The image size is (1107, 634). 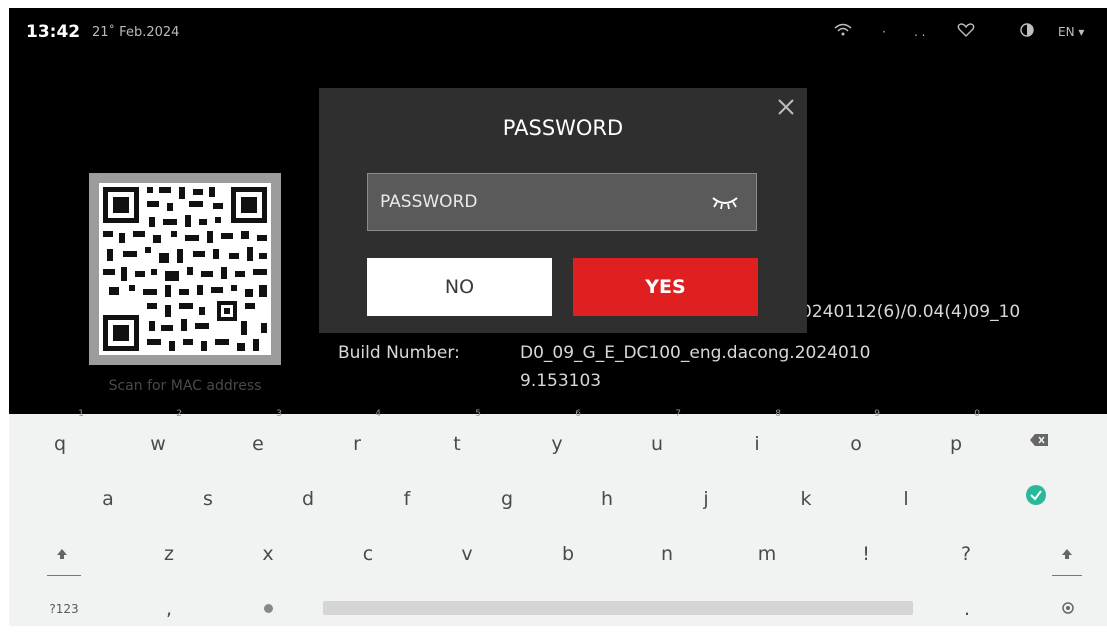 I want to click on key-t: t5, so click(x=457, y=439).